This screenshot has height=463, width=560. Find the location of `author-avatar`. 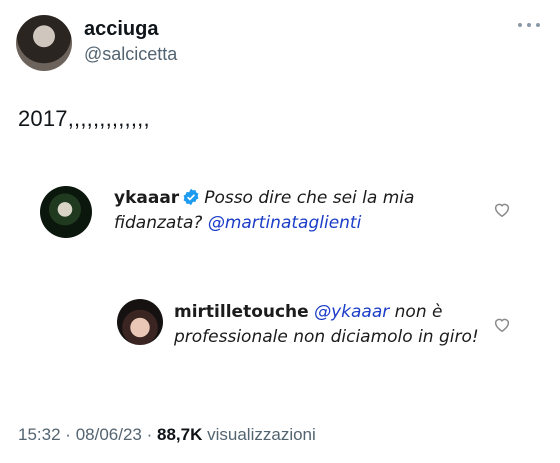

author-avatar is located at coordinates (44, 43).